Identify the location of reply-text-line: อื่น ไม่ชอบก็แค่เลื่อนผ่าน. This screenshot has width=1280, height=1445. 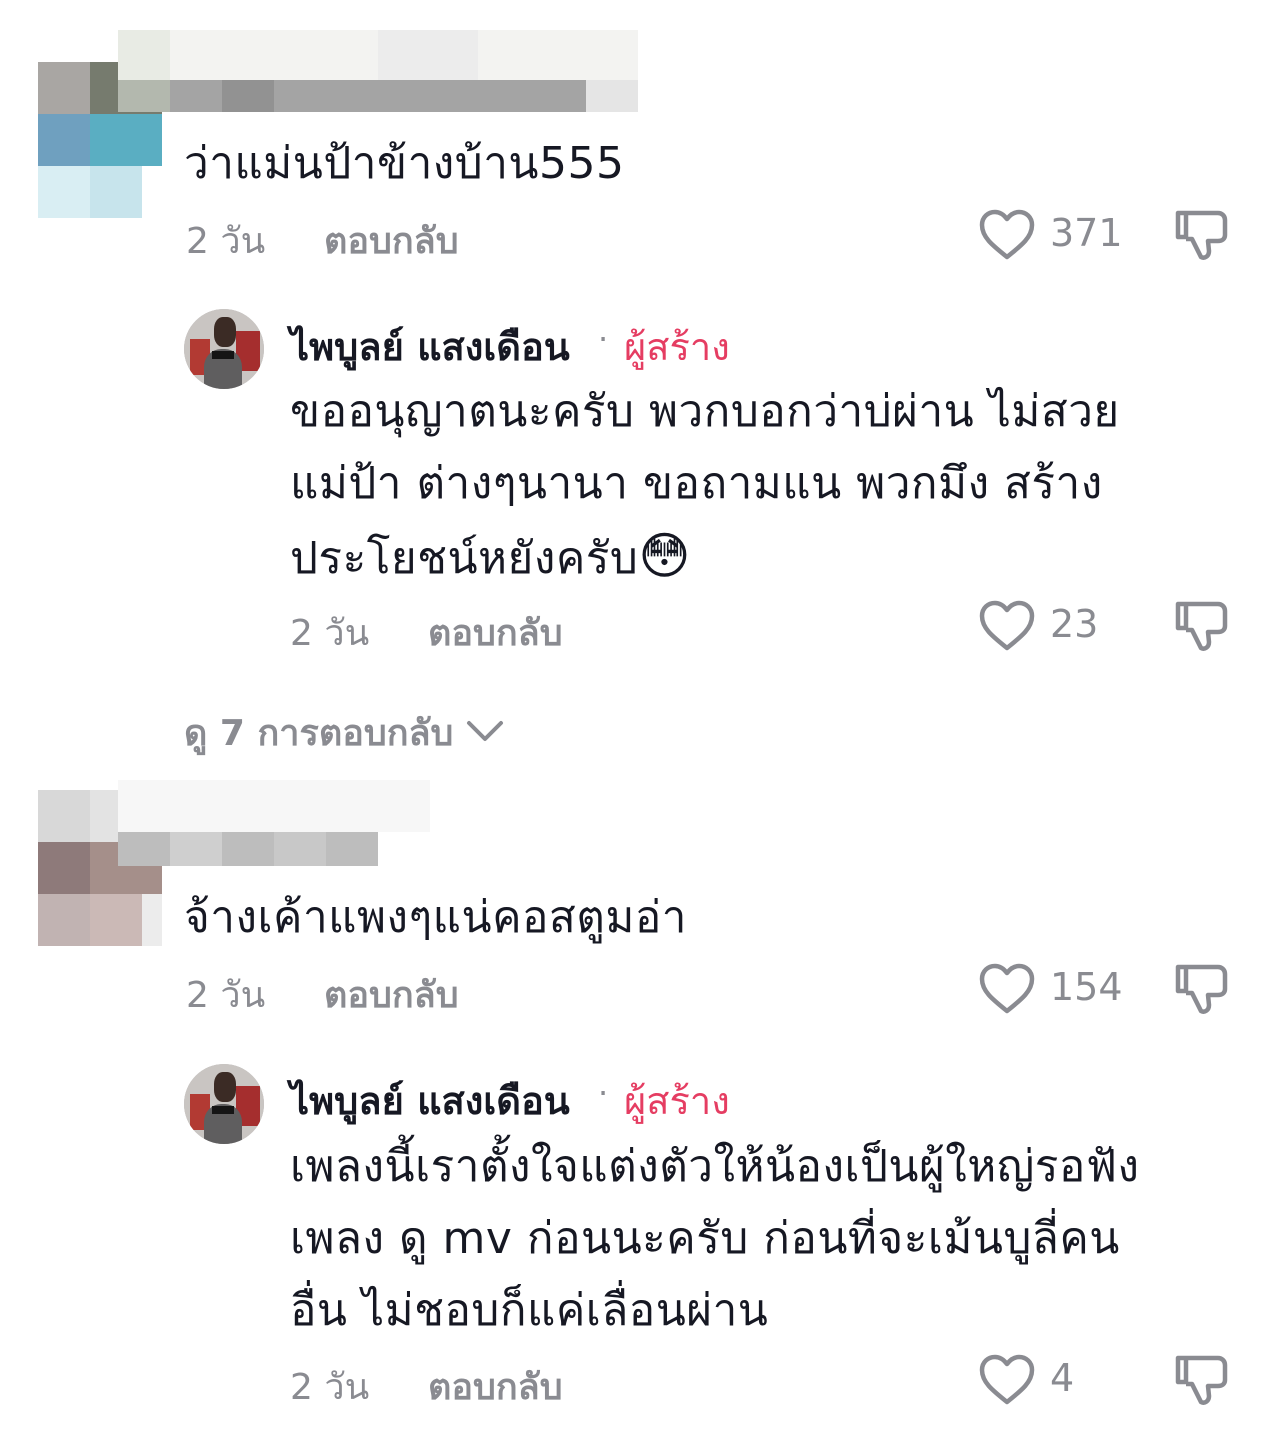
(529, 1310).